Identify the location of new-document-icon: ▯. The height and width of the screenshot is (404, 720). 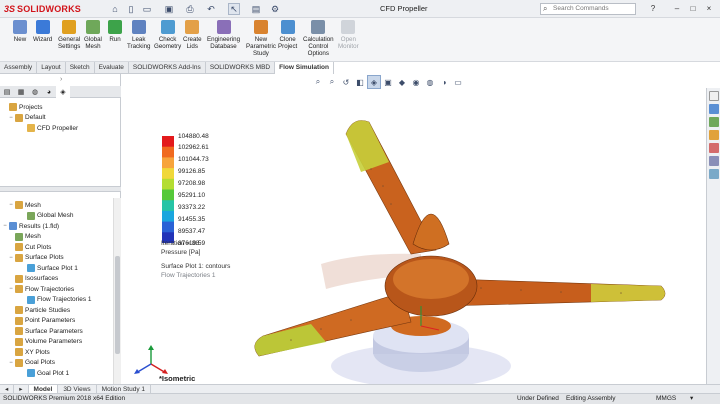
(131, 9).